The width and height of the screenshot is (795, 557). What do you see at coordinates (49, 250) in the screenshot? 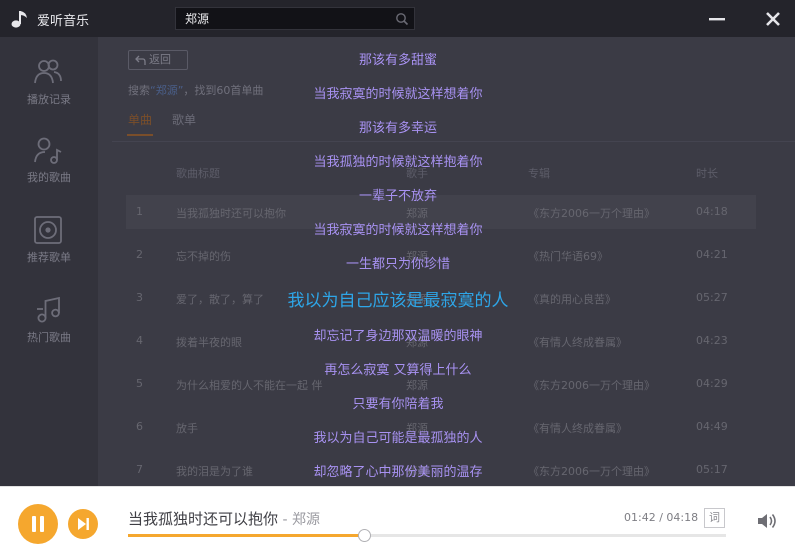
I see `sidebar-item-recommended-playlists: 推荐歌单` at bounding box center [49, 250].